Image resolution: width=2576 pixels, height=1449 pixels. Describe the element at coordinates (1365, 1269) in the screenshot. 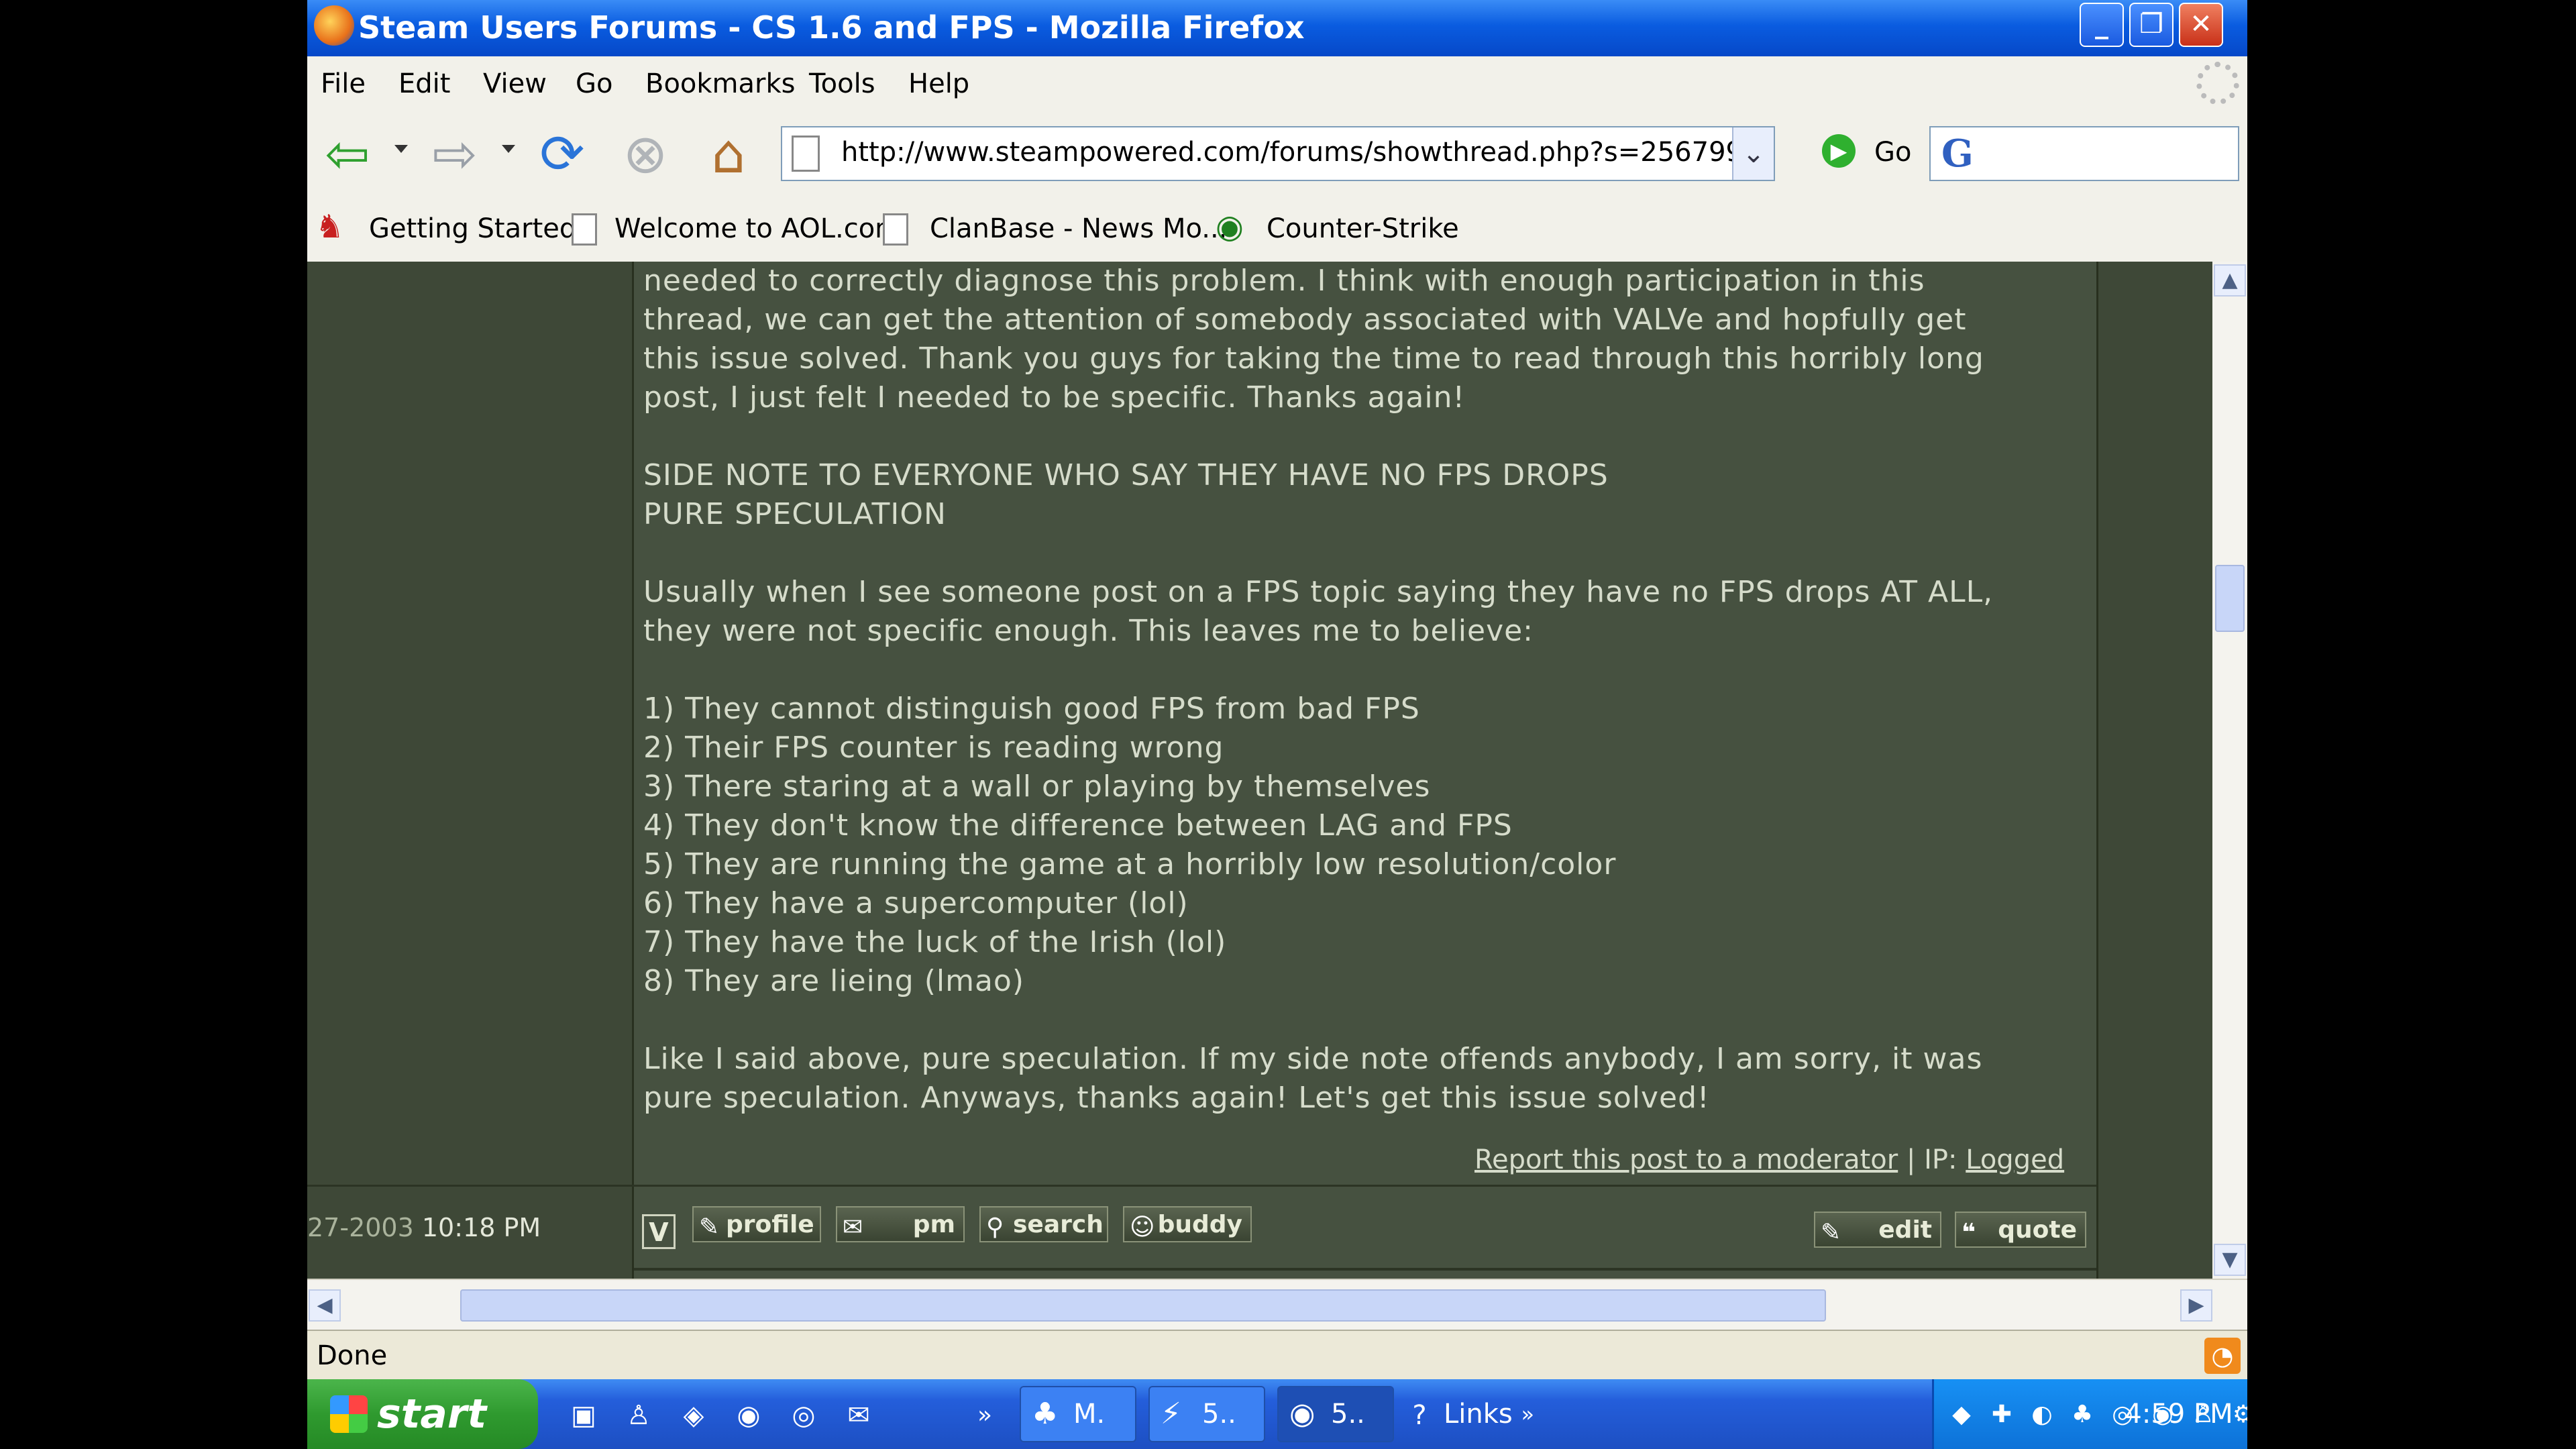

I see `divider` at that location.